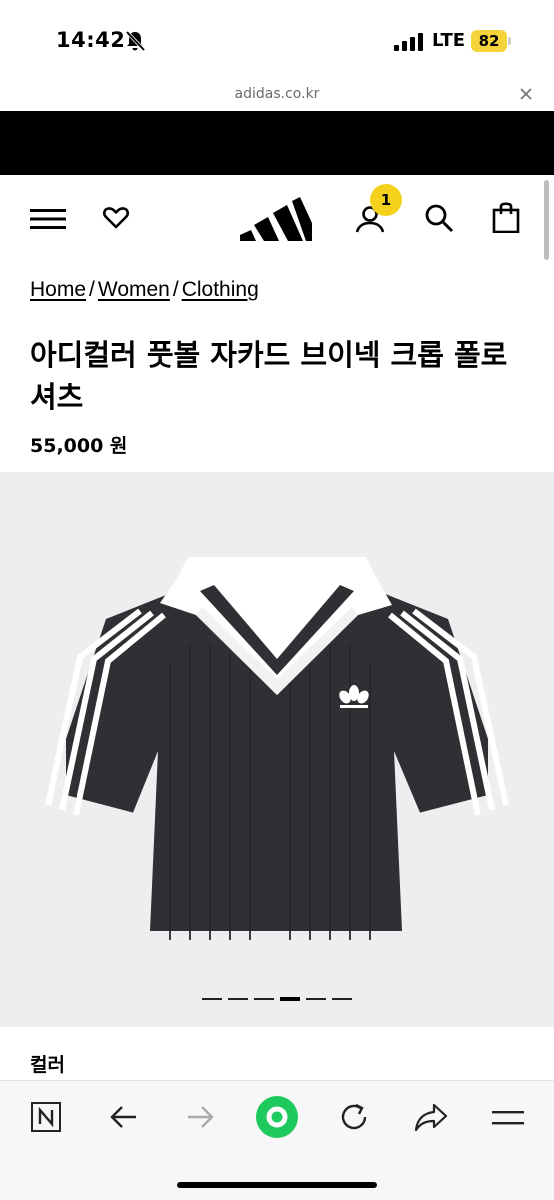 The height and width of the screenshot is (1200, 554). Describe the element at coordinates (135, 41) in the screenshot. I see `bell-slash-icon` at that location.